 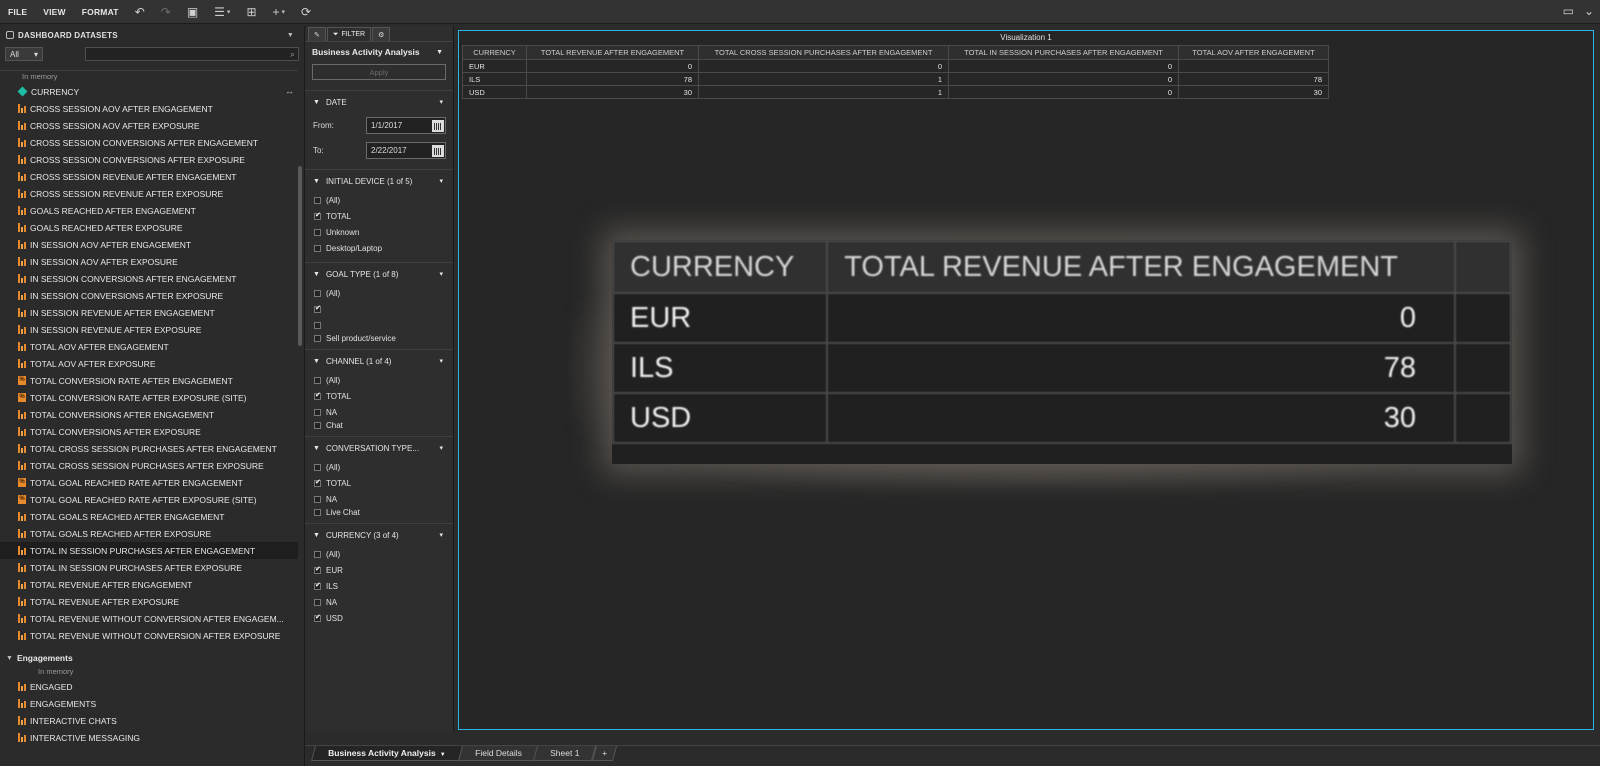 What do you see at coordinates (381, 34) in the screenshot?
I see `tab-settings: ⚙` at bounding box center [381, 34].